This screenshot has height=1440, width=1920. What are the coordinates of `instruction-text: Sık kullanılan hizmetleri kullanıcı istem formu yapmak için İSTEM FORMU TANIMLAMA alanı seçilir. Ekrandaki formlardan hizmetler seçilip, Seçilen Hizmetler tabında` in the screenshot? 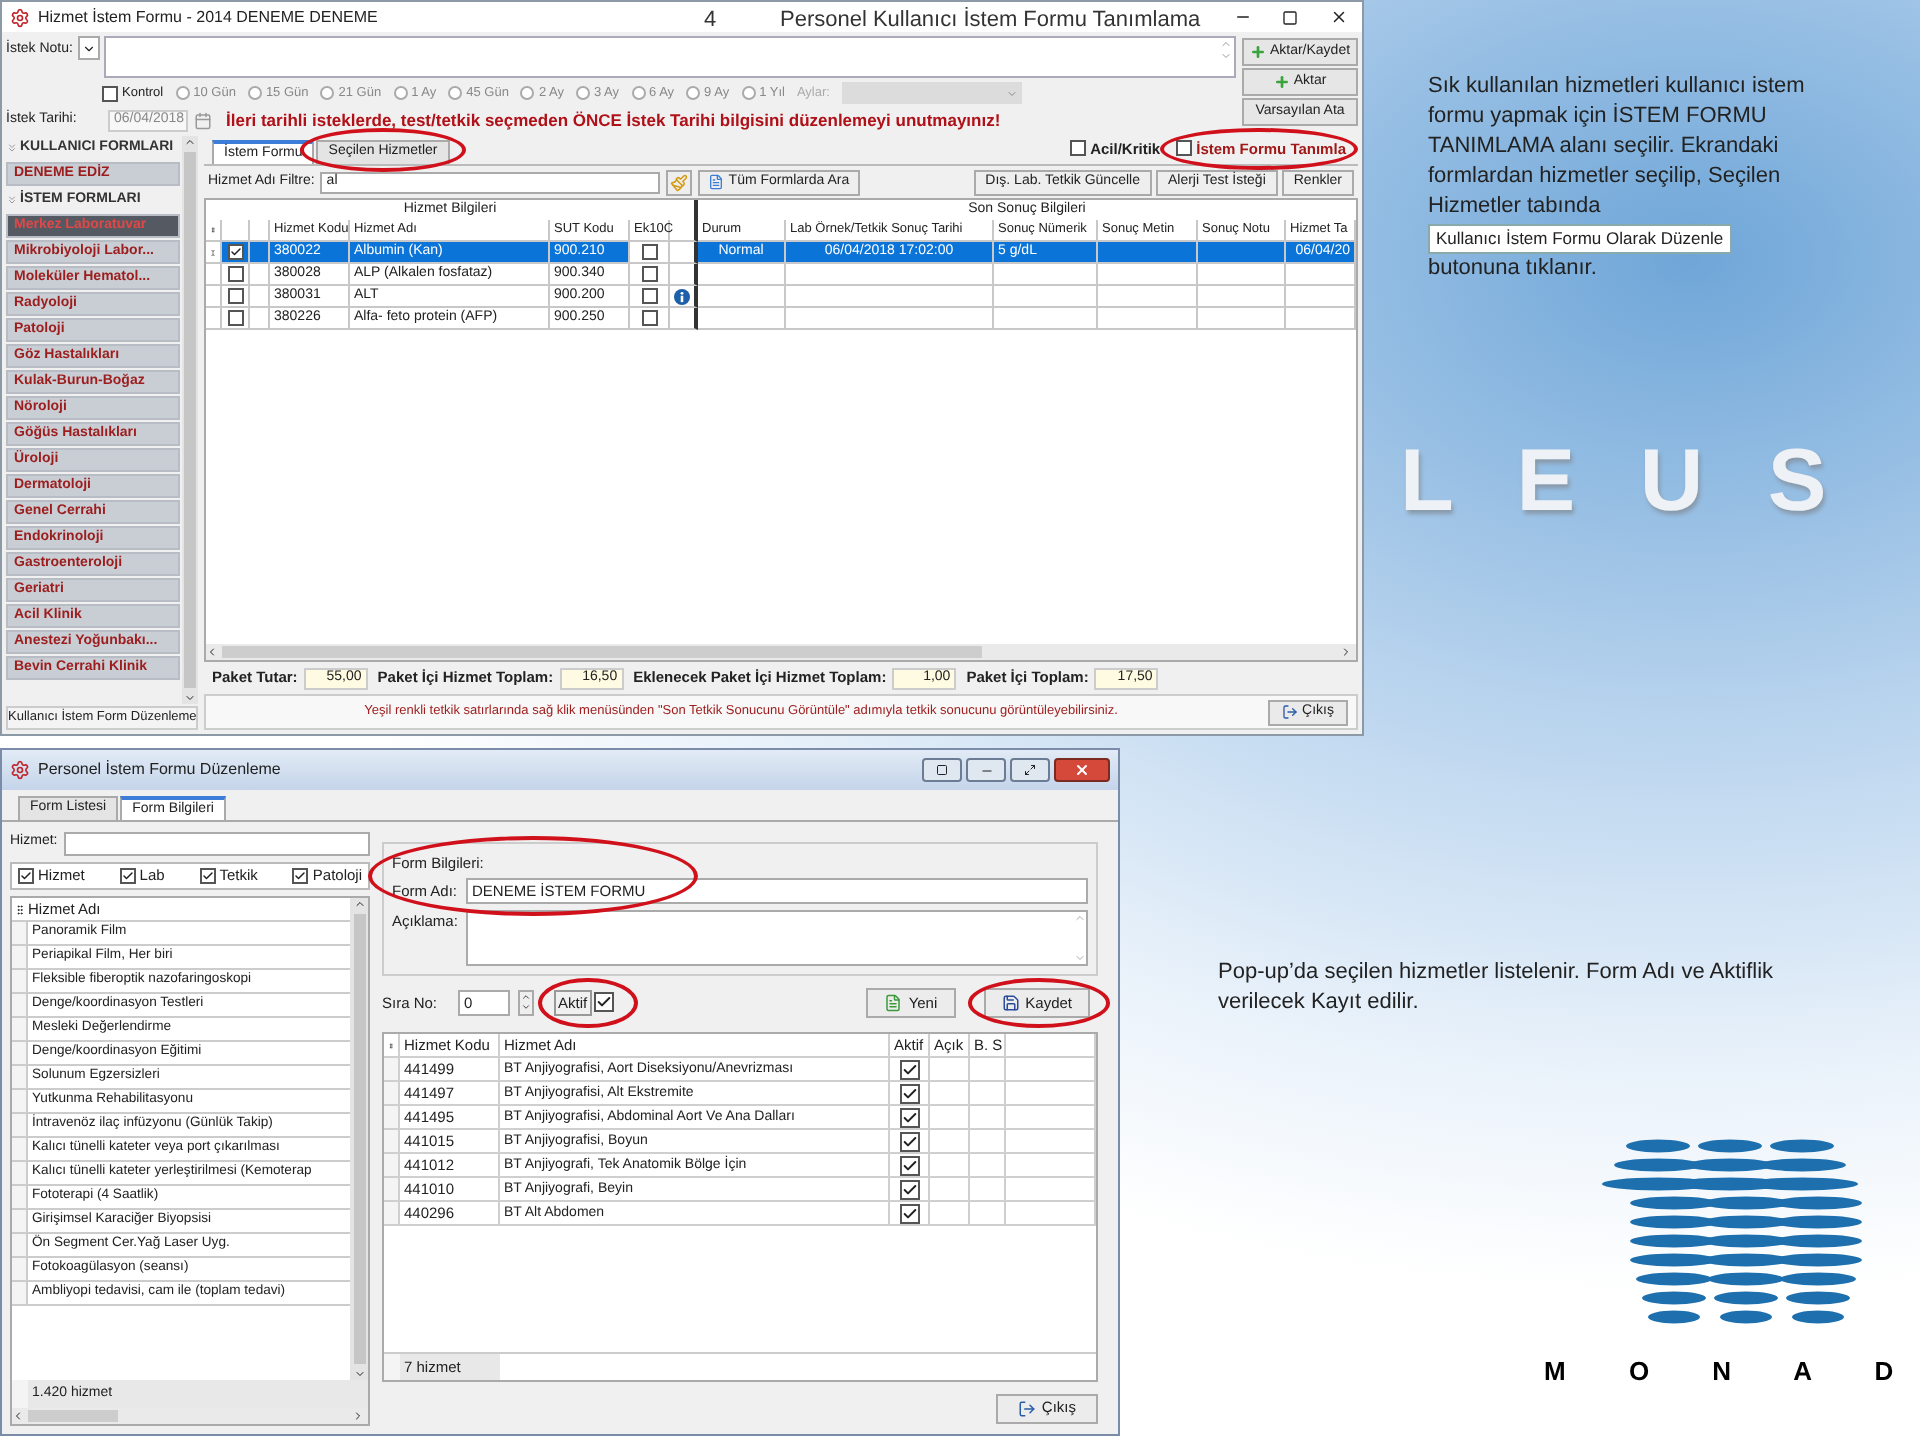 It's located at (1617, 147).